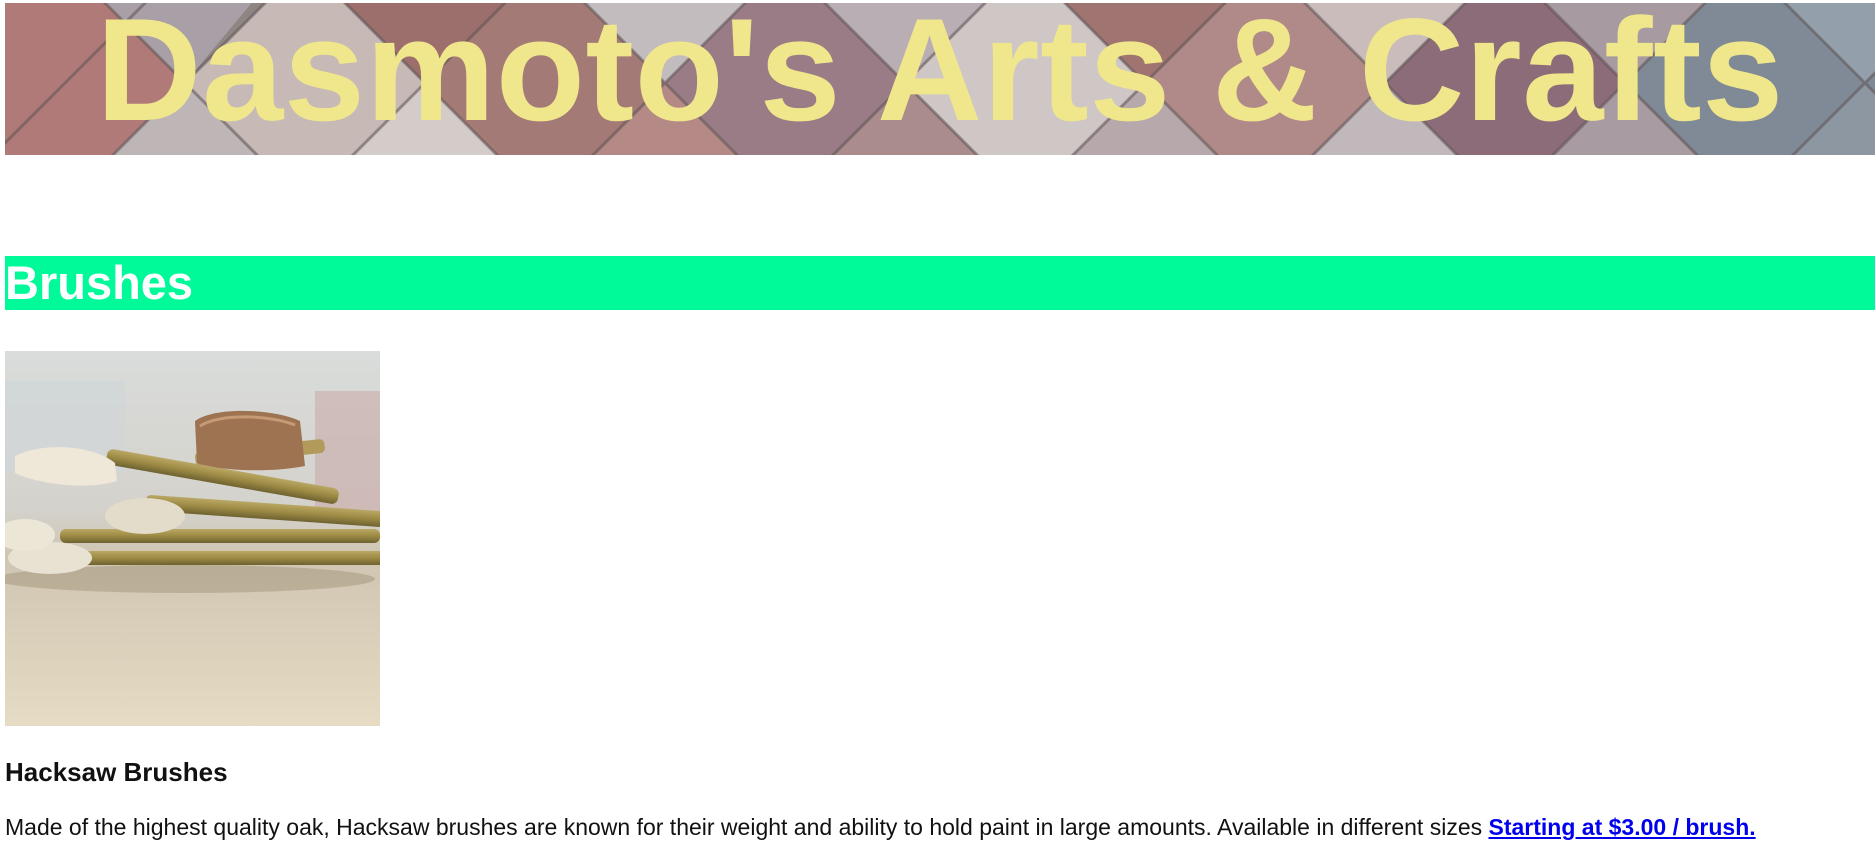 The width and height of the screenshot is (1875, 859). What do you see at coordinates (940, 283) in the screenshot?
I see `section-heading-bar: Brushes` at bounding box center [940, 283].